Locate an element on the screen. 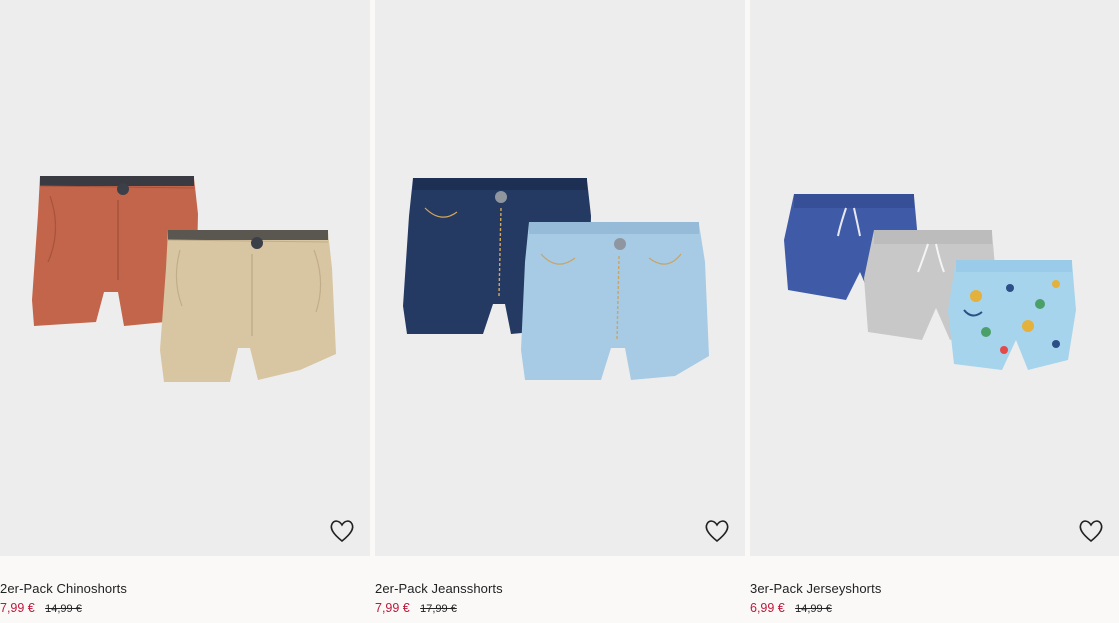  chino-shorts-image is located at coordinates (184, 279).